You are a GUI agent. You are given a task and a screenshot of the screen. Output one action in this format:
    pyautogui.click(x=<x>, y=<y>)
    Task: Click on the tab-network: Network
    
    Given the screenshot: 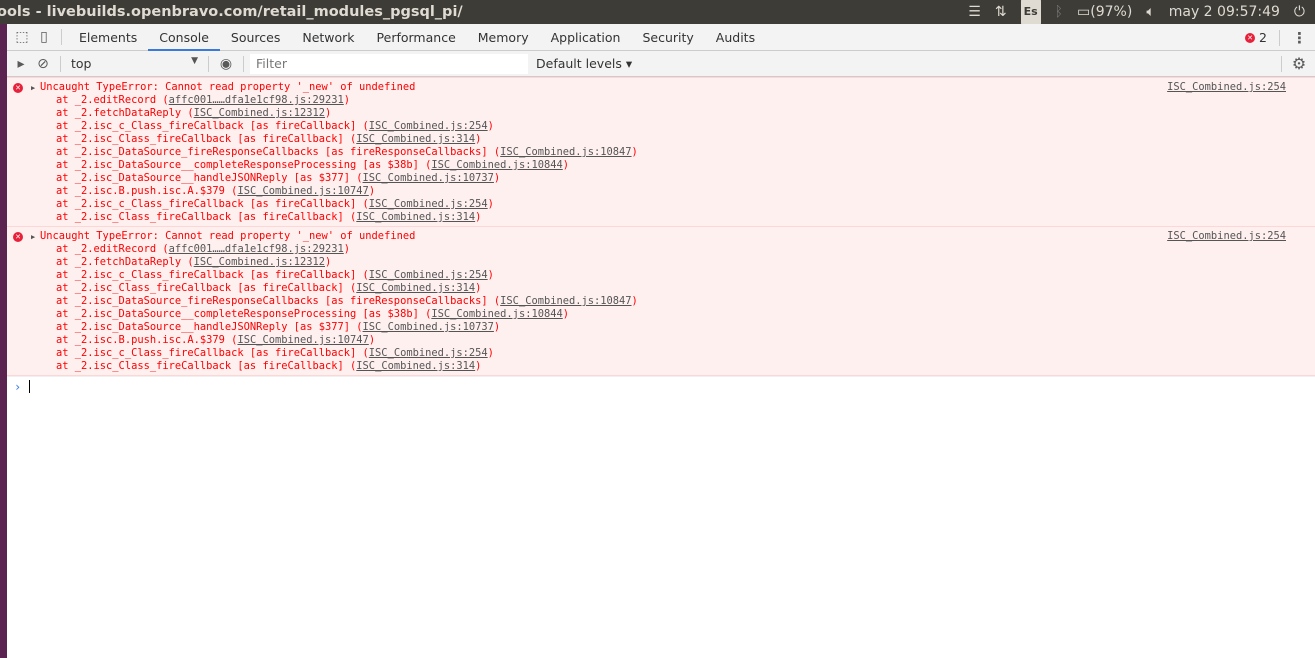 What is the action you would take?
    pyautogui.click(x=328, y=37)
    